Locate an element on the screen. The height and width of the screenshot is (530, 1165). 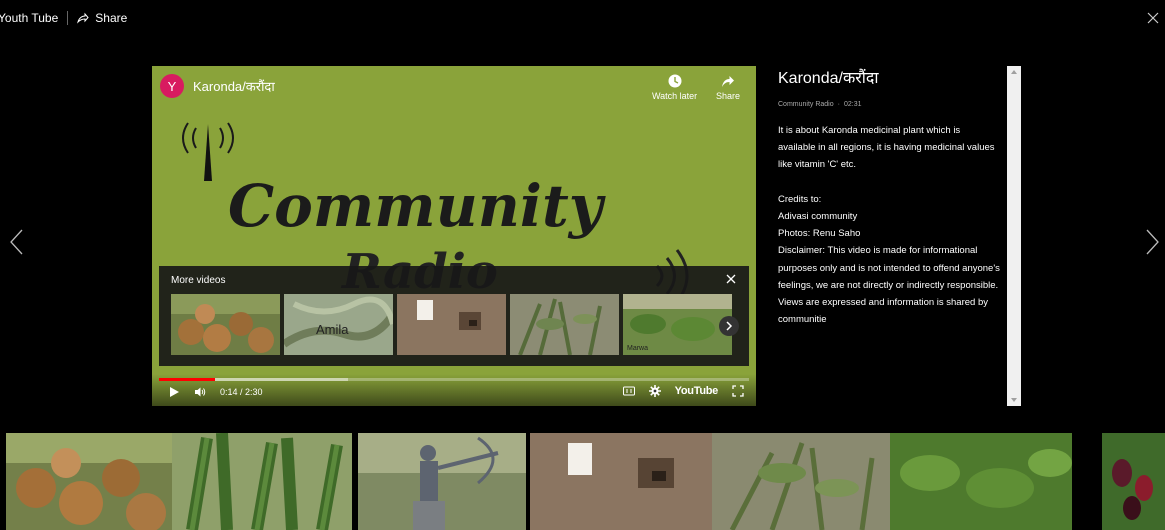
captions-icon is located at coordinates (628, 391).